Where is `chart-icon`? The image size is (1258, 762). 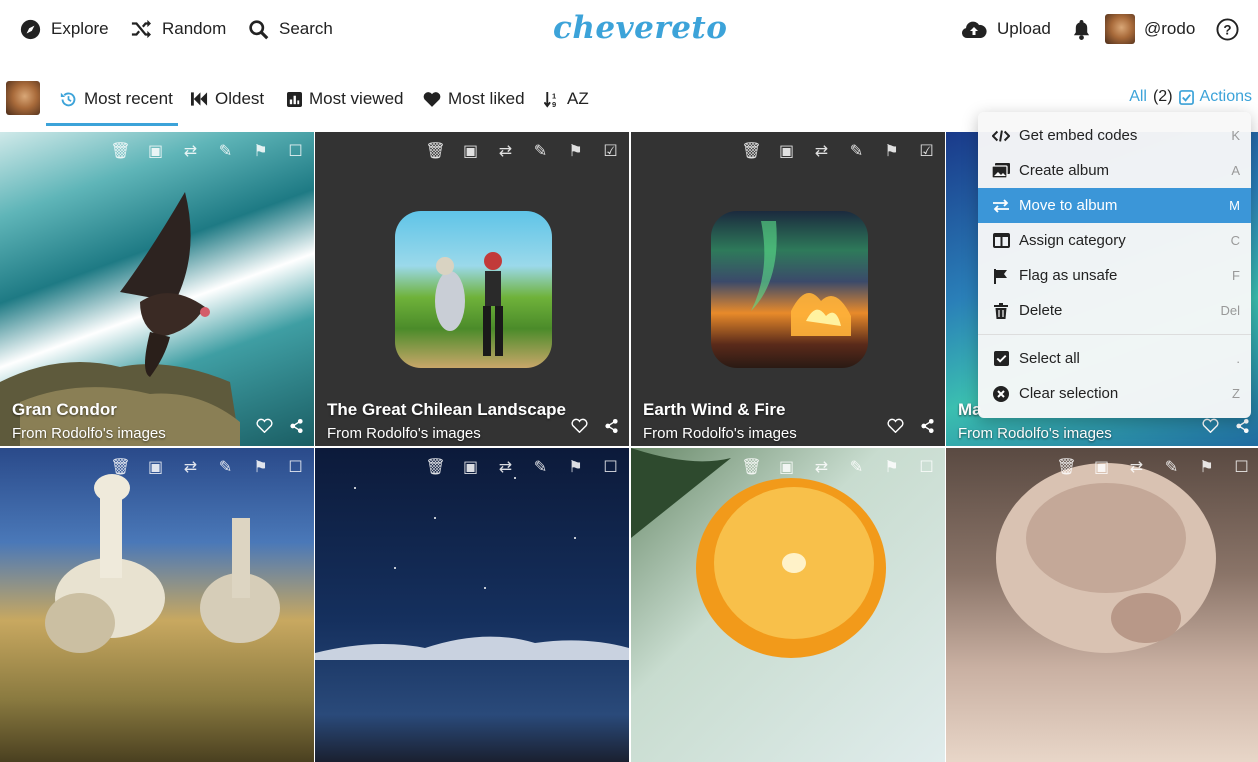
chart-icon is located at coordinates (294, 99).